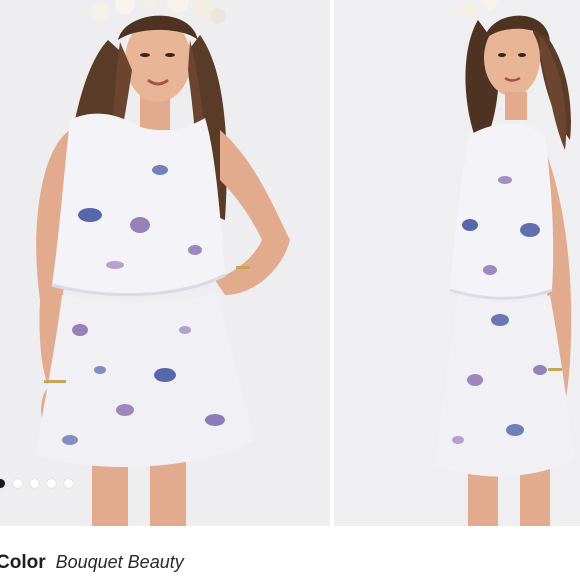 The height and width of the screenshot is (580, 580). I want to click on carousel-indicator, so click(36, 483).